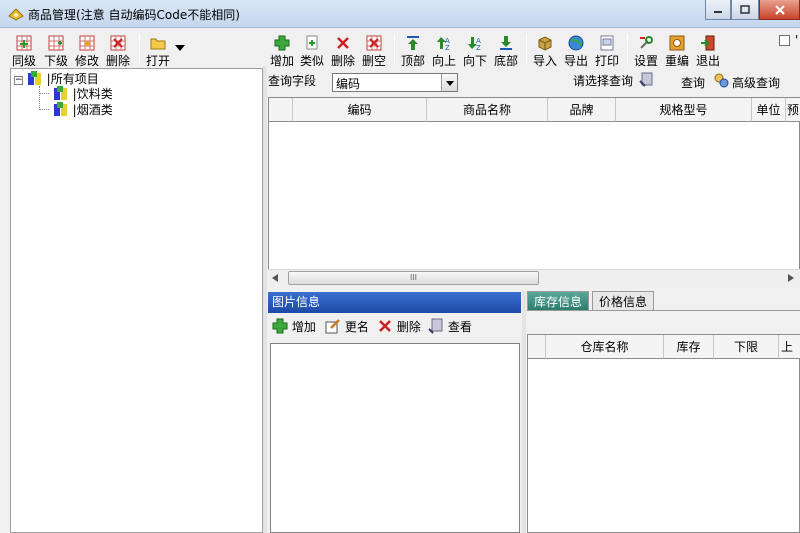 This screenshot has width=800, height=533. I want to click on tree-item-beverages: |饮料类, so click(76, 93).